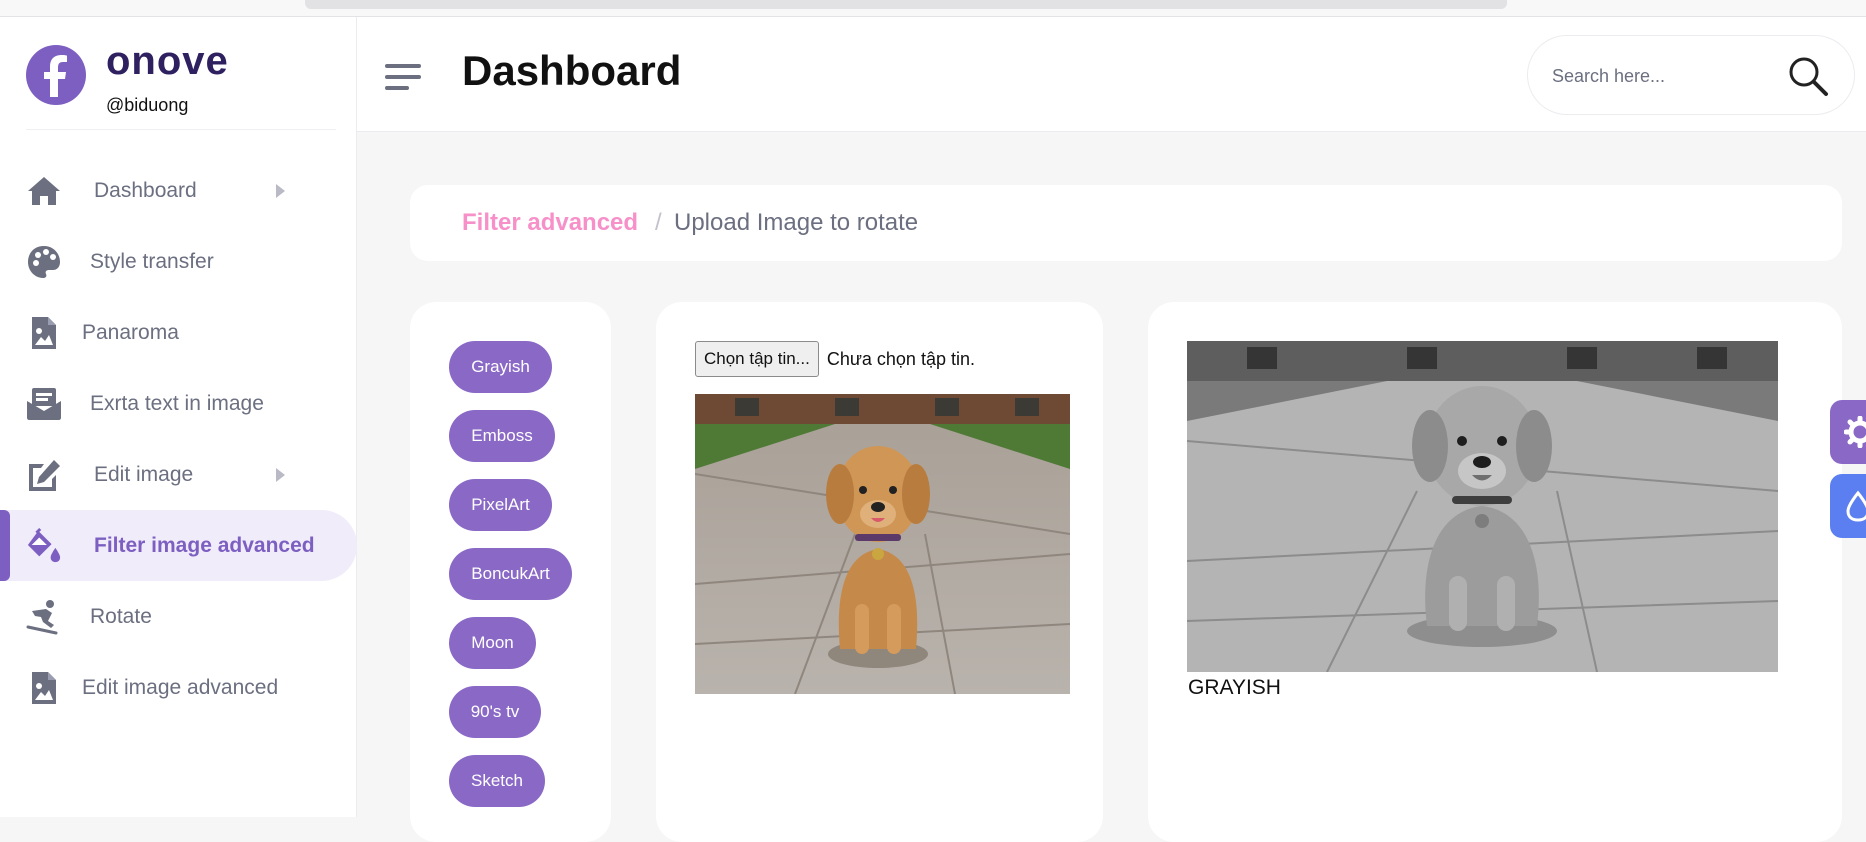 The width and height of the screenshot is (1866, 842). What do you see at coordinates (900, 358) in the screenshot?
I see `file-status: Chưa chọn tập tin.` at bounding box center [900, 358].